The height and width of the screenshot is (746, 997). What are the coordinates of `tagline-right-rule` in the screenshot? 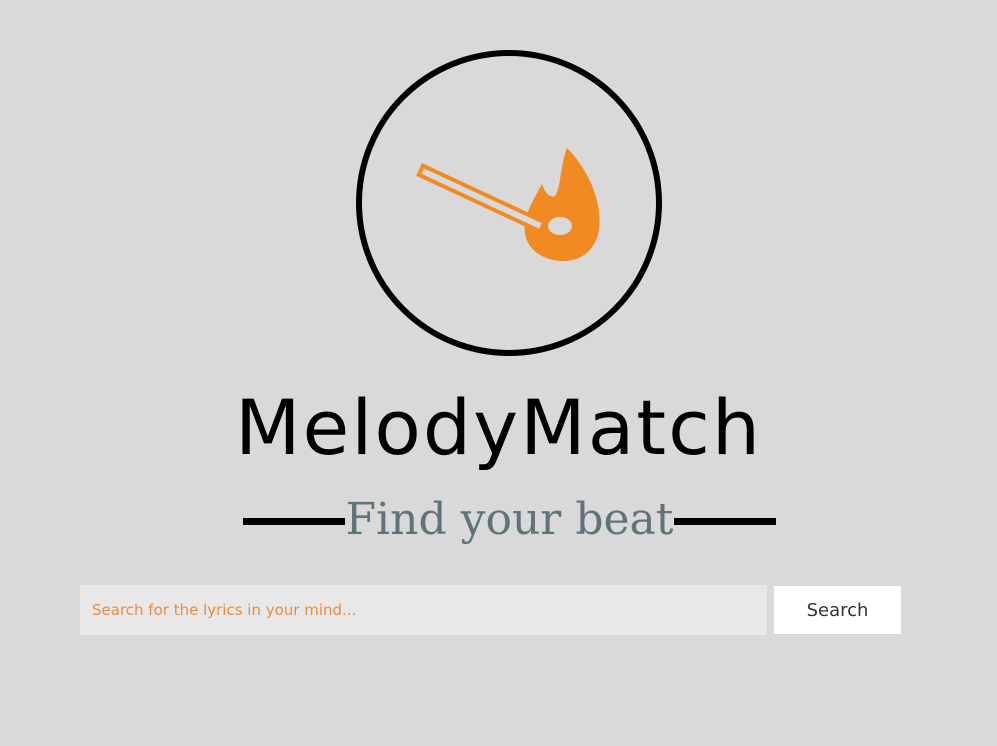 It's located at (724, 521).